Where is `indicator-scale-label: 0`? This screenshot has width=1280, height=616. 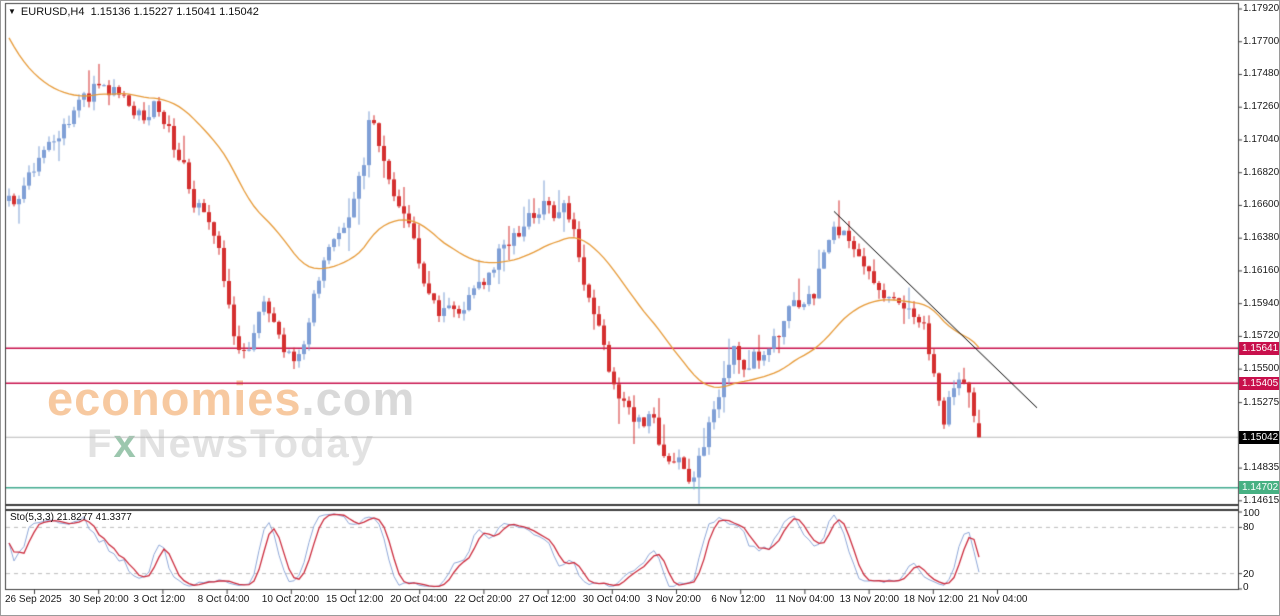 indicator-scale-label: 0 is located at coordinates (1246, 587).